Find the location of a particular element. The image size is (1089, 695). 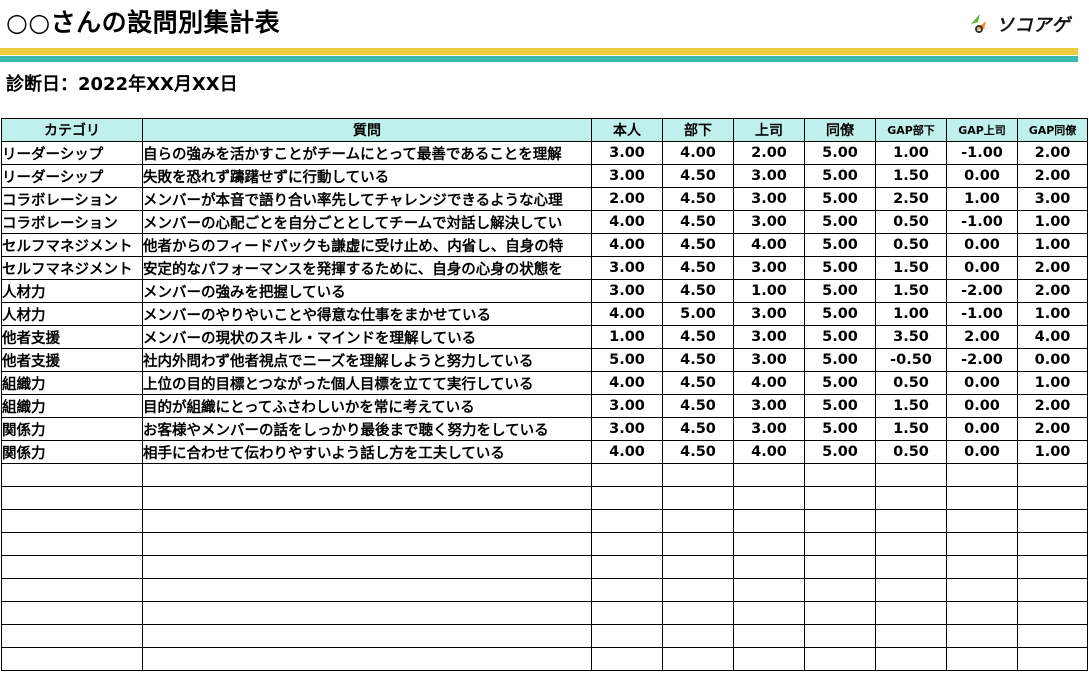

cell-question: 安定的なパフォーマンスを発揮するために、自身の心身の状態を is located at coordinates (367, 268).